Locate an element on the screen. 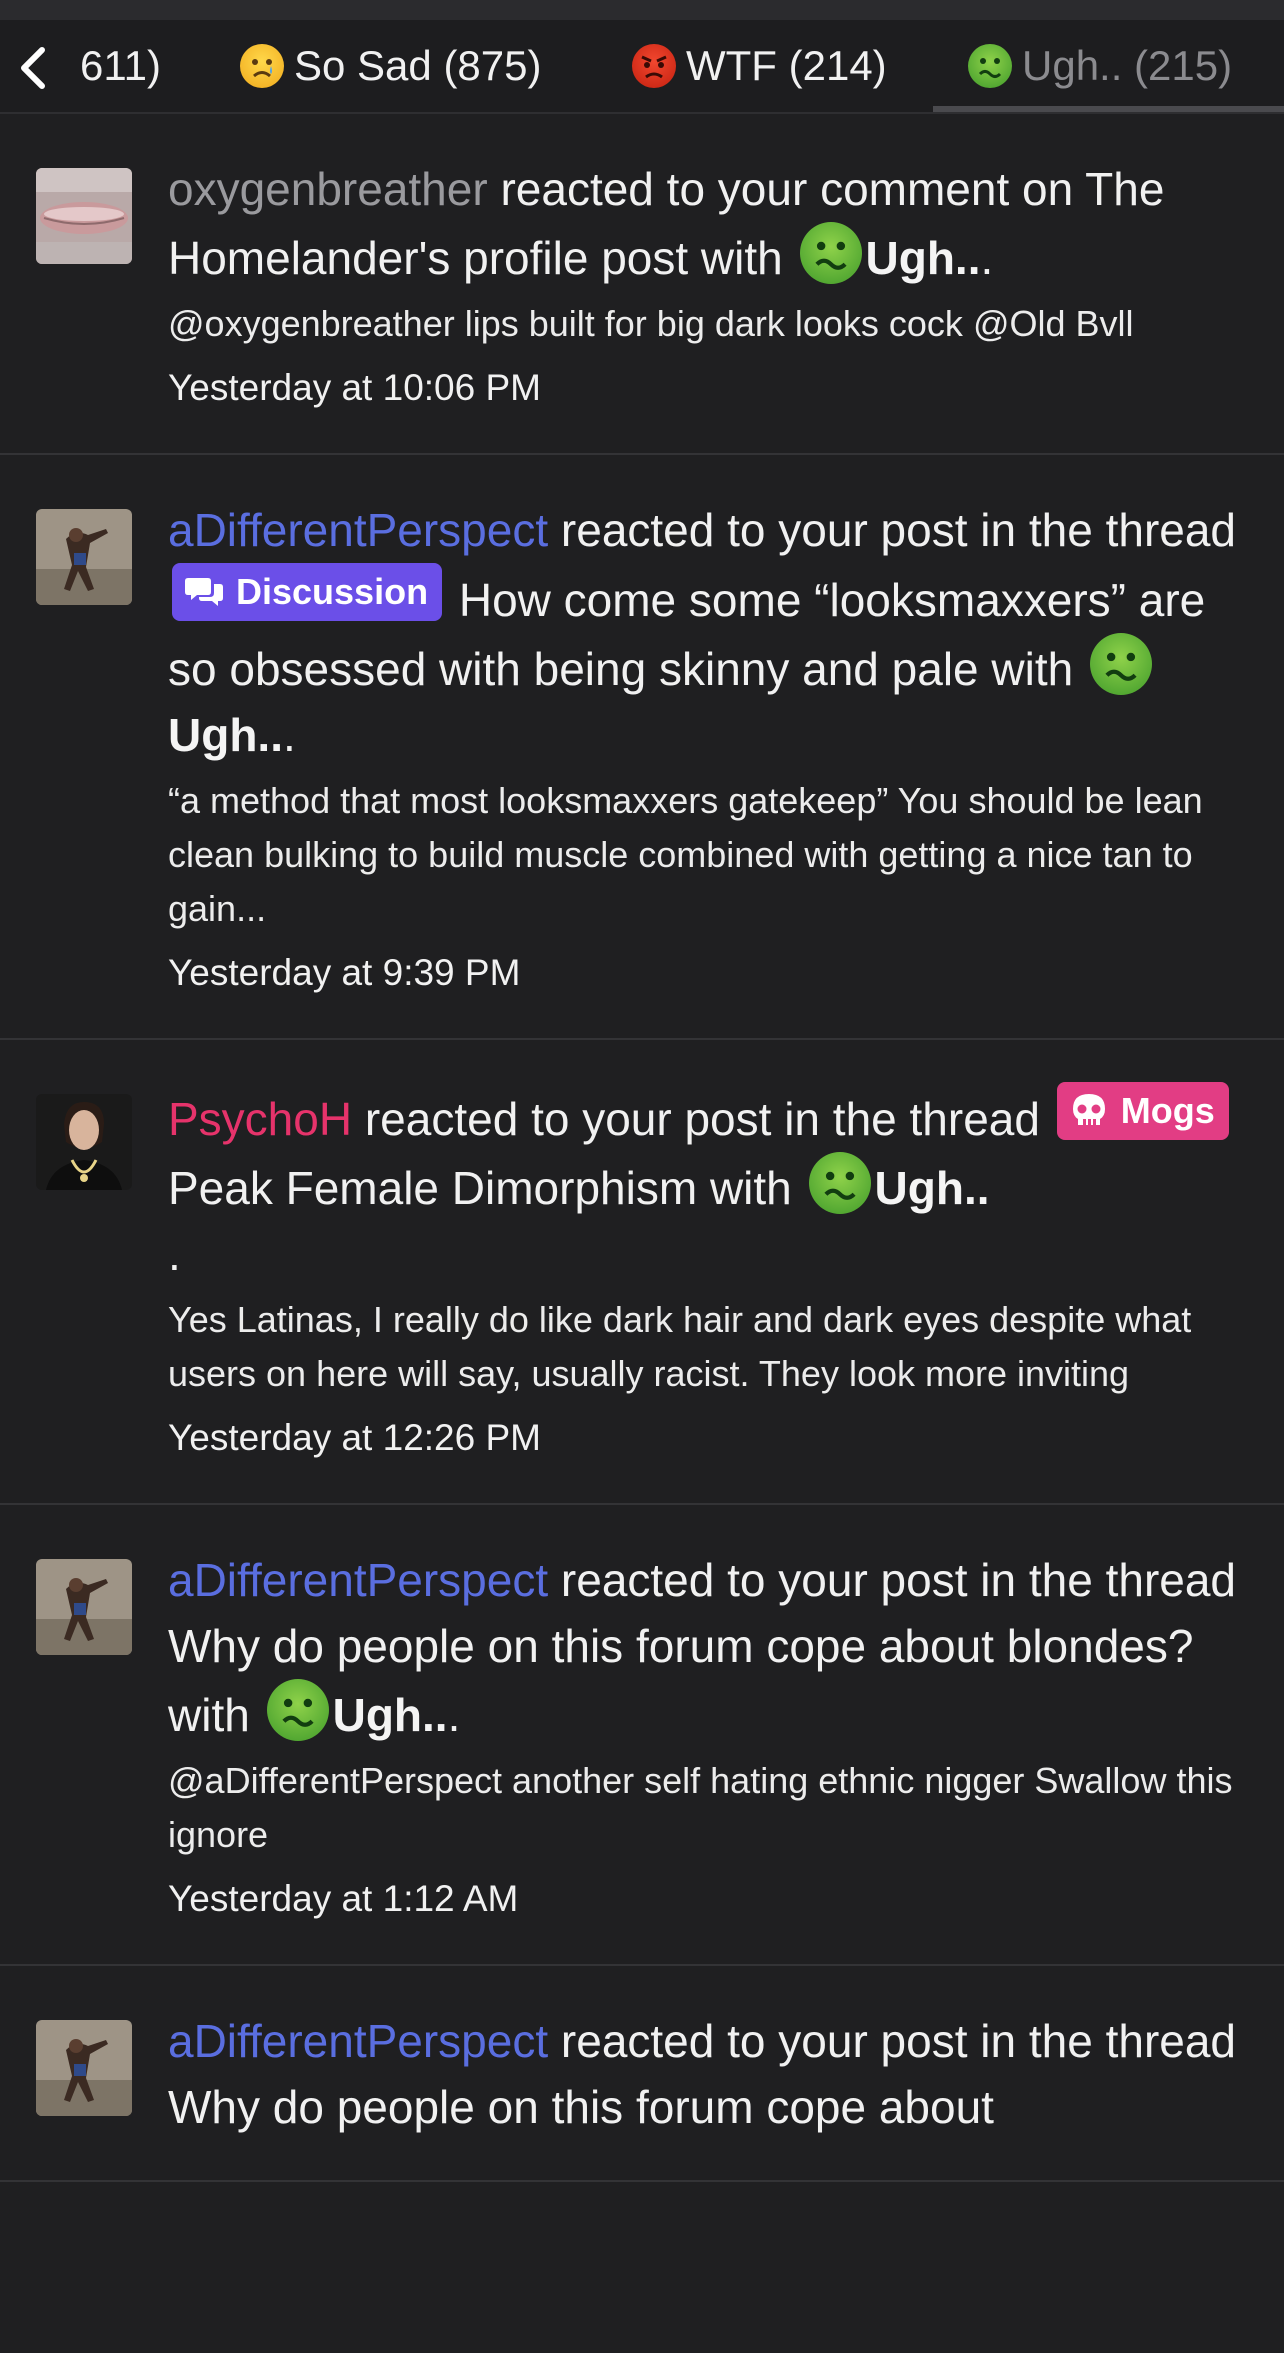 Image resolution: width=1284 pixels, height=2353 pixels. username-link: oxygenbreather is located at coordinates (328, 189).